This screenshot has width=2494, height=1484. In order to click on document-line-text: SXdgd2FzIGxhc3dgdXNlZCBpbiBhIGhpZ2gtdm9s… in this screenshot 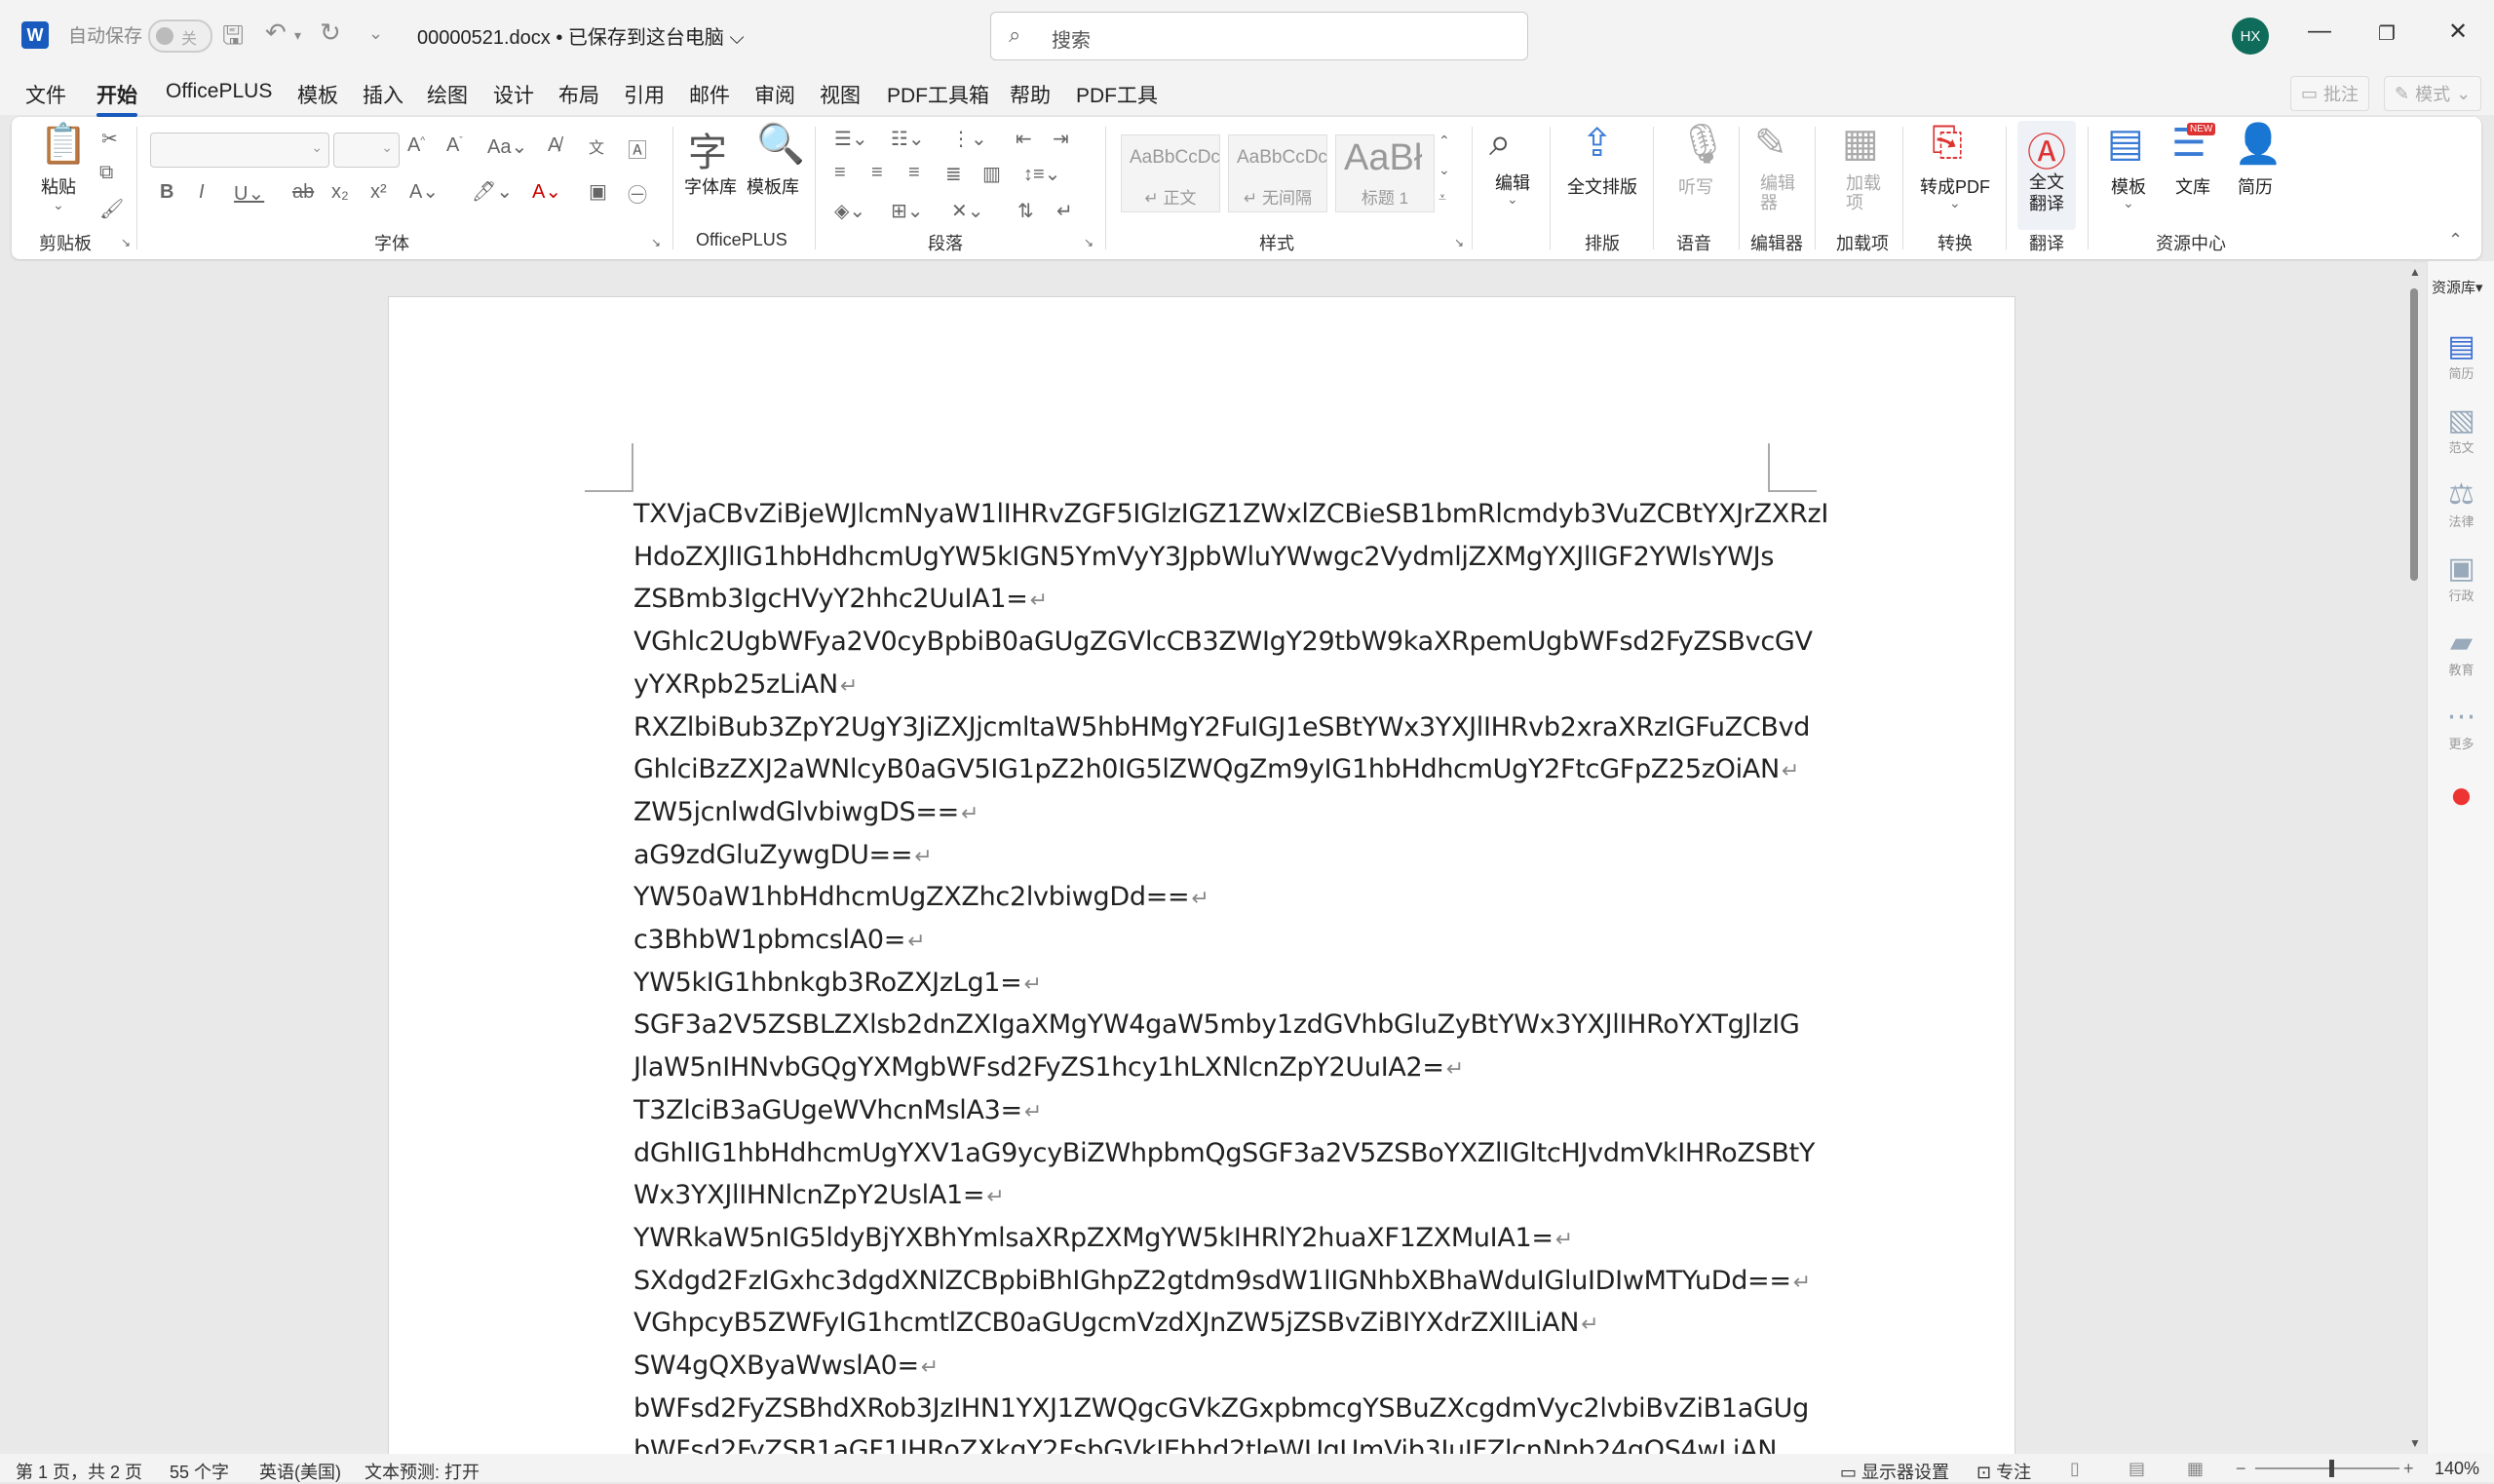, I will do `click(1212, 1280)`.